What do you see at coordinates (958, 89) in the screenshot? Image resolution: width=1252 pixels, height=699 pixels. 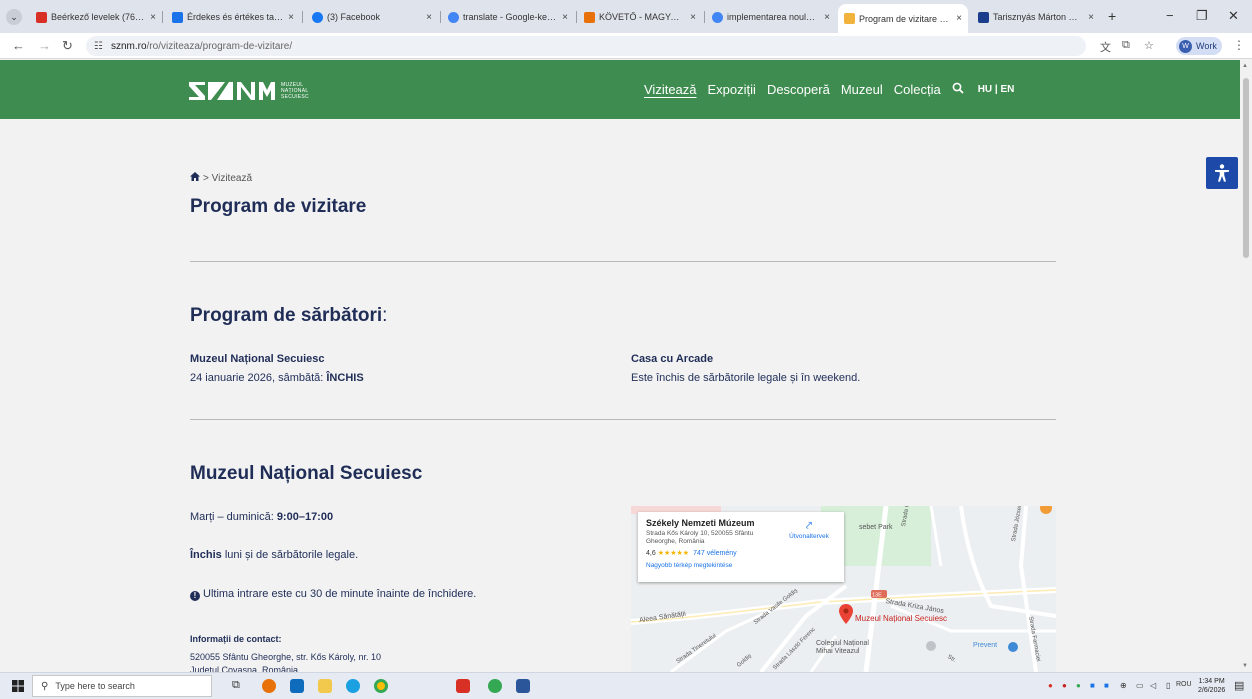 I see `search-icon` at bounding box center [958, 89].